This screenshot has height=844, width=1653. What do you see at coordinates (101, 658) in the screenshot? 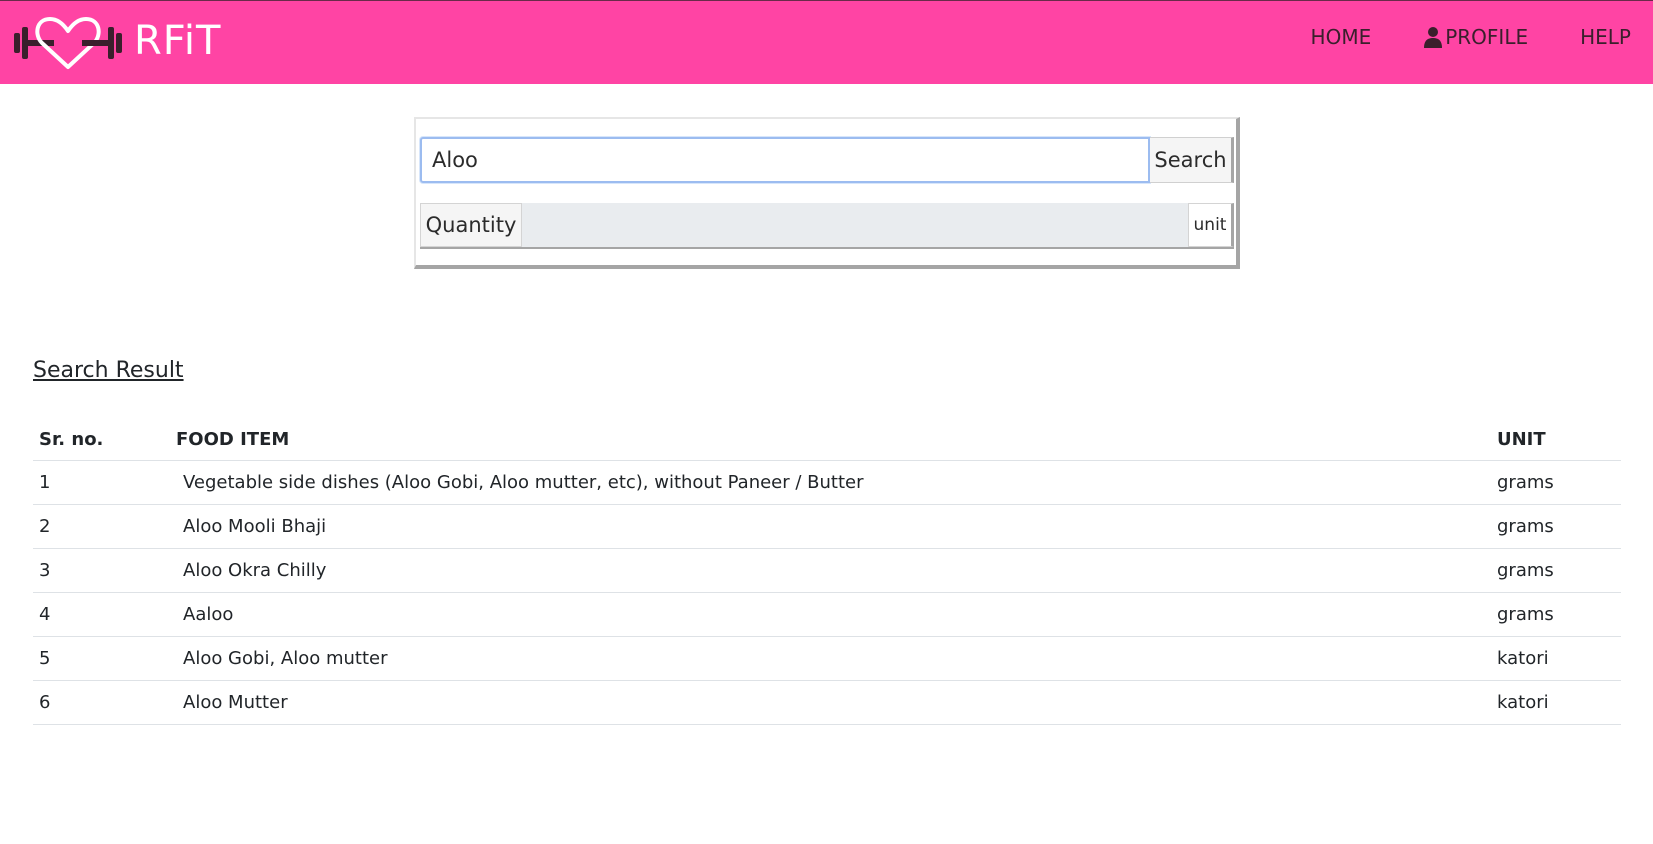
I see `cell-sr: 5` at bounding box center [101, 658].